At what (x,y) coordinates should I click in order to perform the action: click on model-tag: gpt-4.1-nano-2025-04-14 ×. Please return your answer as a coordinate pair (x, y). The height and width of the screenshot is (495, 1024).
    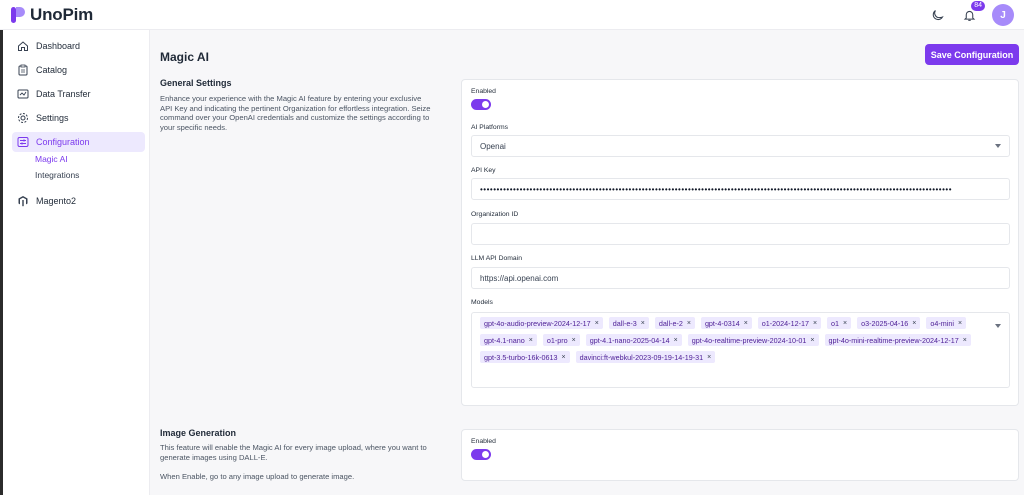
    Looking at the image, I should click on (633, 340).